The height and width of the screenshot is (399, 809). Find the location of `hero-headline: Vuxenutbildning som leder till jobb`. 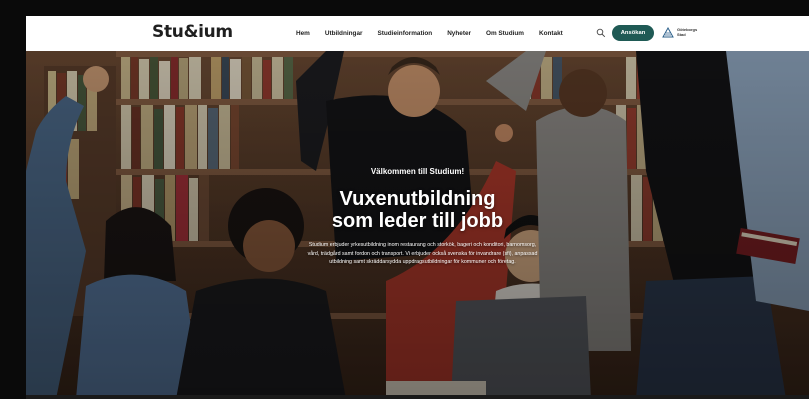

hero-headline: Vuxenutbildning som leder till jobb is located at coordinates (417, 210).